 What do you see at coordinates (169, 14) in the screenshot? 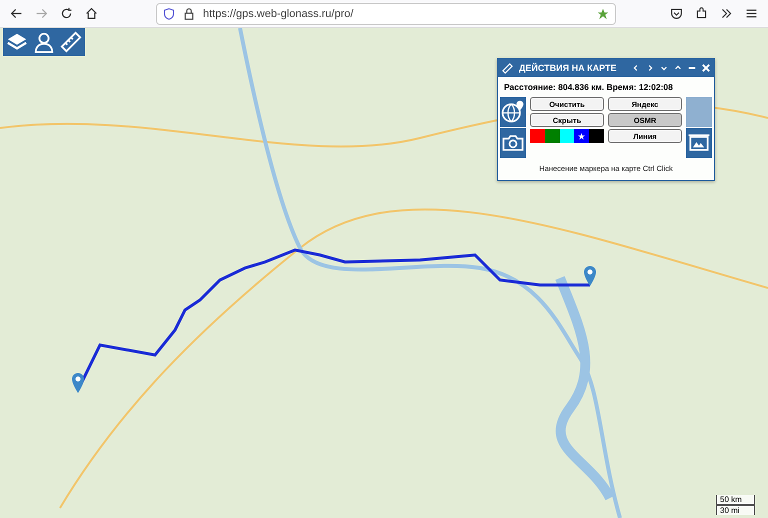
I see `shield-icon` at bounding box center [169, 14].